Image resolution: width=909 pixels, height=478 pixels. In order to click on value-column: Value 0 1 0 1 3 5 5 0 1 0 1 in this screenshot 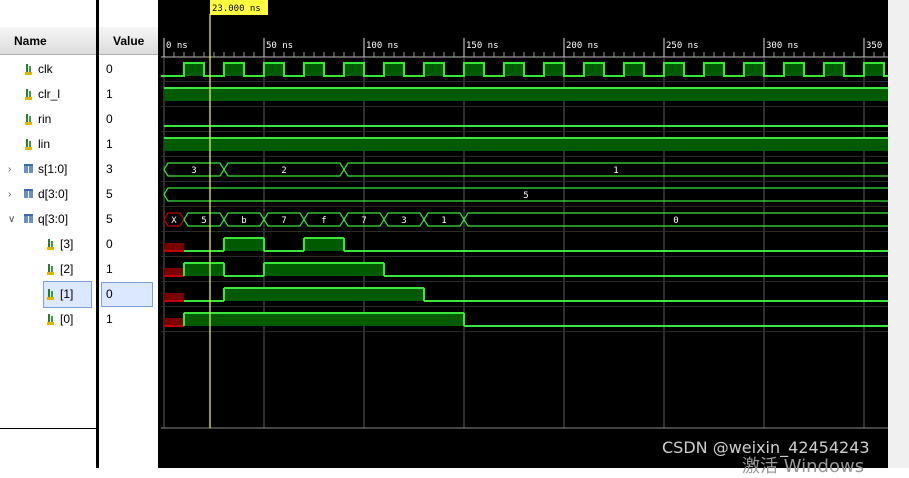, I will do `click(128, 234)`.